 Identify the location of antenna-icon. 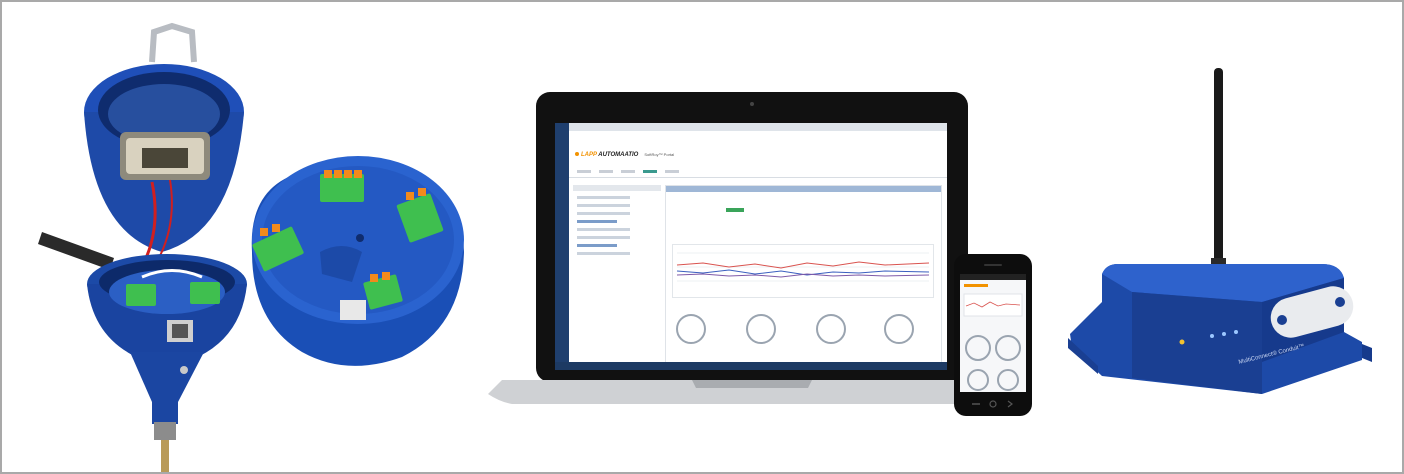
(1218, 167).